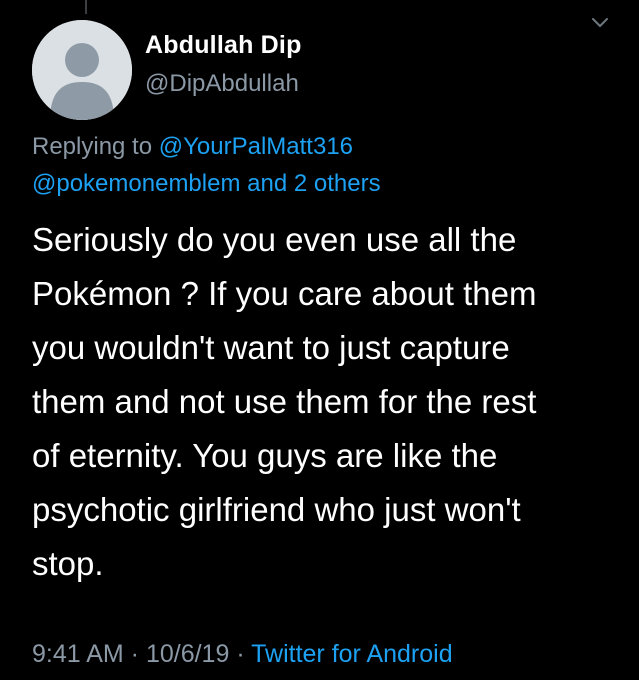  I want to click on author-handle: @DipAbdullah, so click(222, 84).